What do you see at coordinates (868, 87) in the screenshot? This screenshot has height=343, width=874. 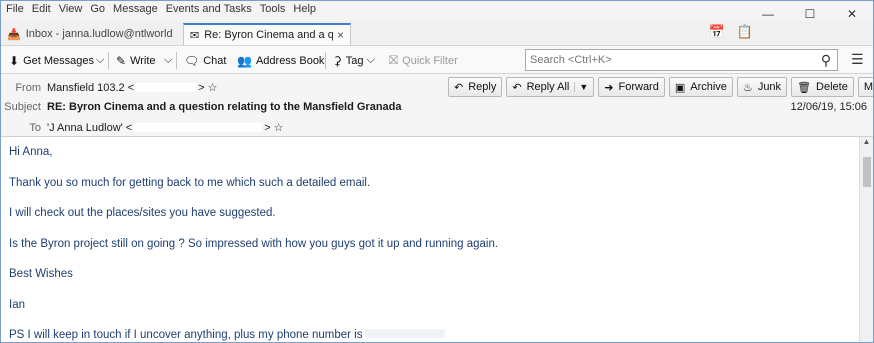 I see `more-label: More` at bounding box center [868, 87].